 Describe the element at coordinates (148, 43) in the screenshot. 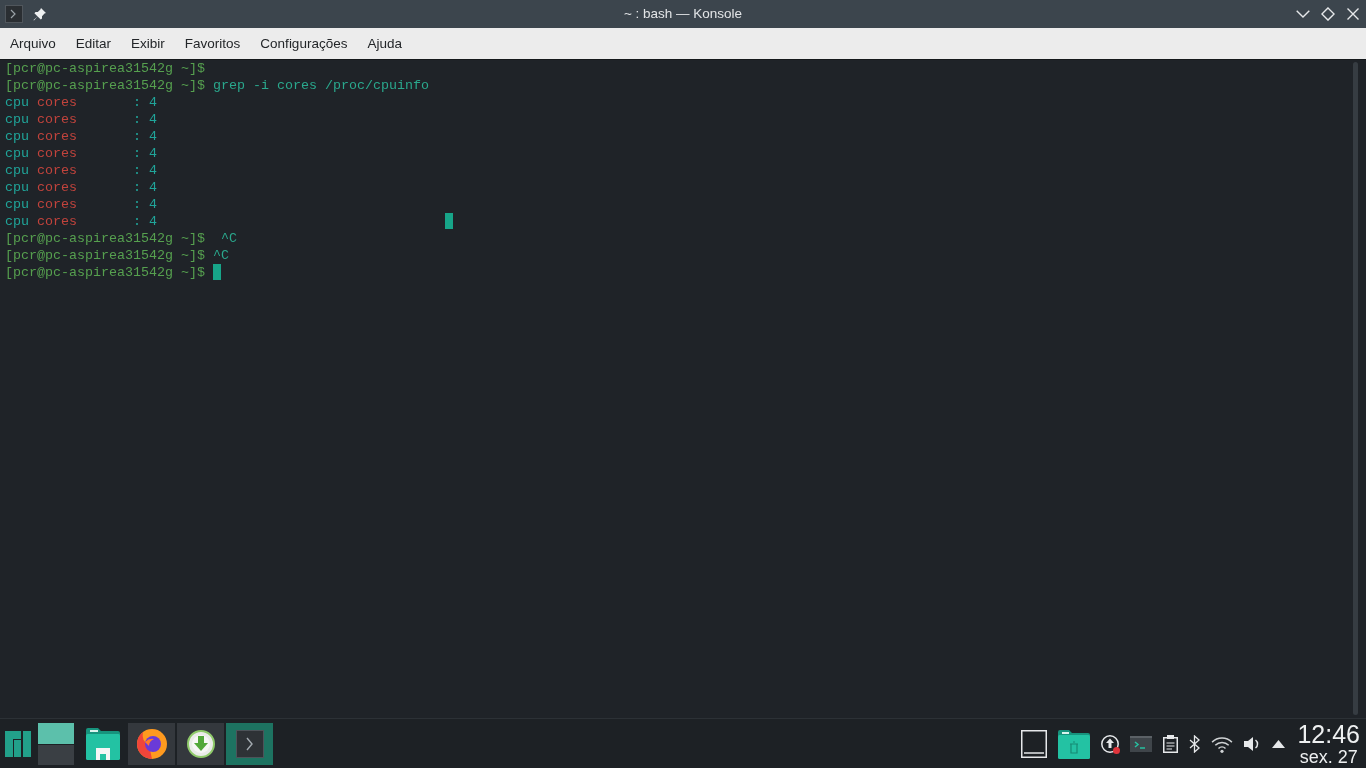

I see `menu-item: Exibir` at that location.